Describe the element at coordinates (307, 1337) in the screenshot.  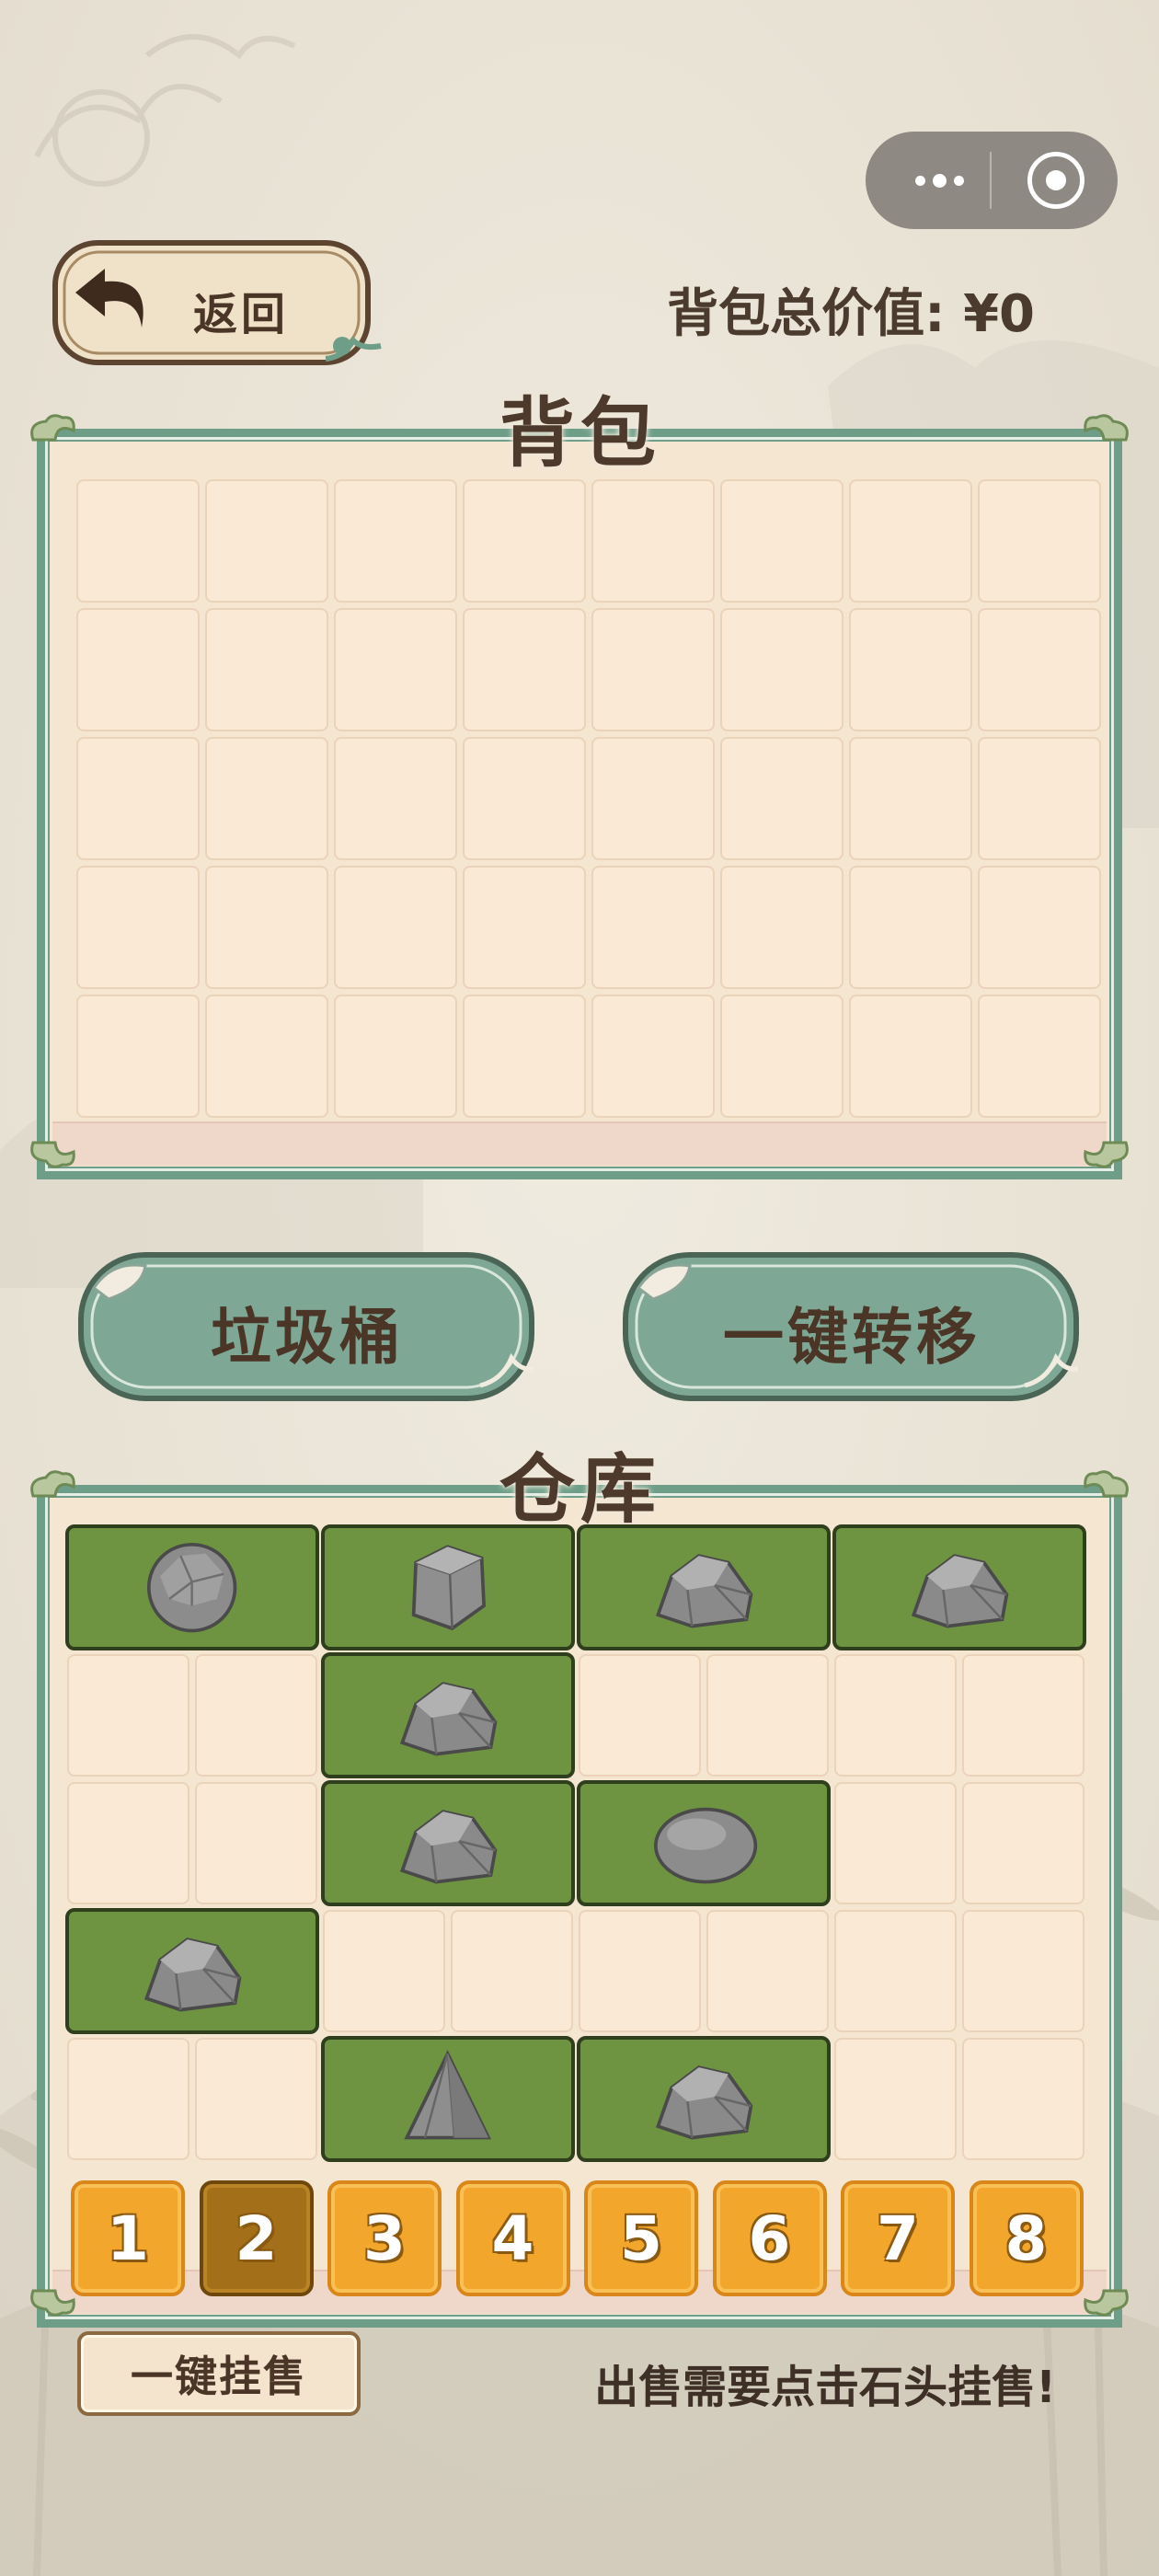
I see `trash-label: 垃圾桶` at that location.